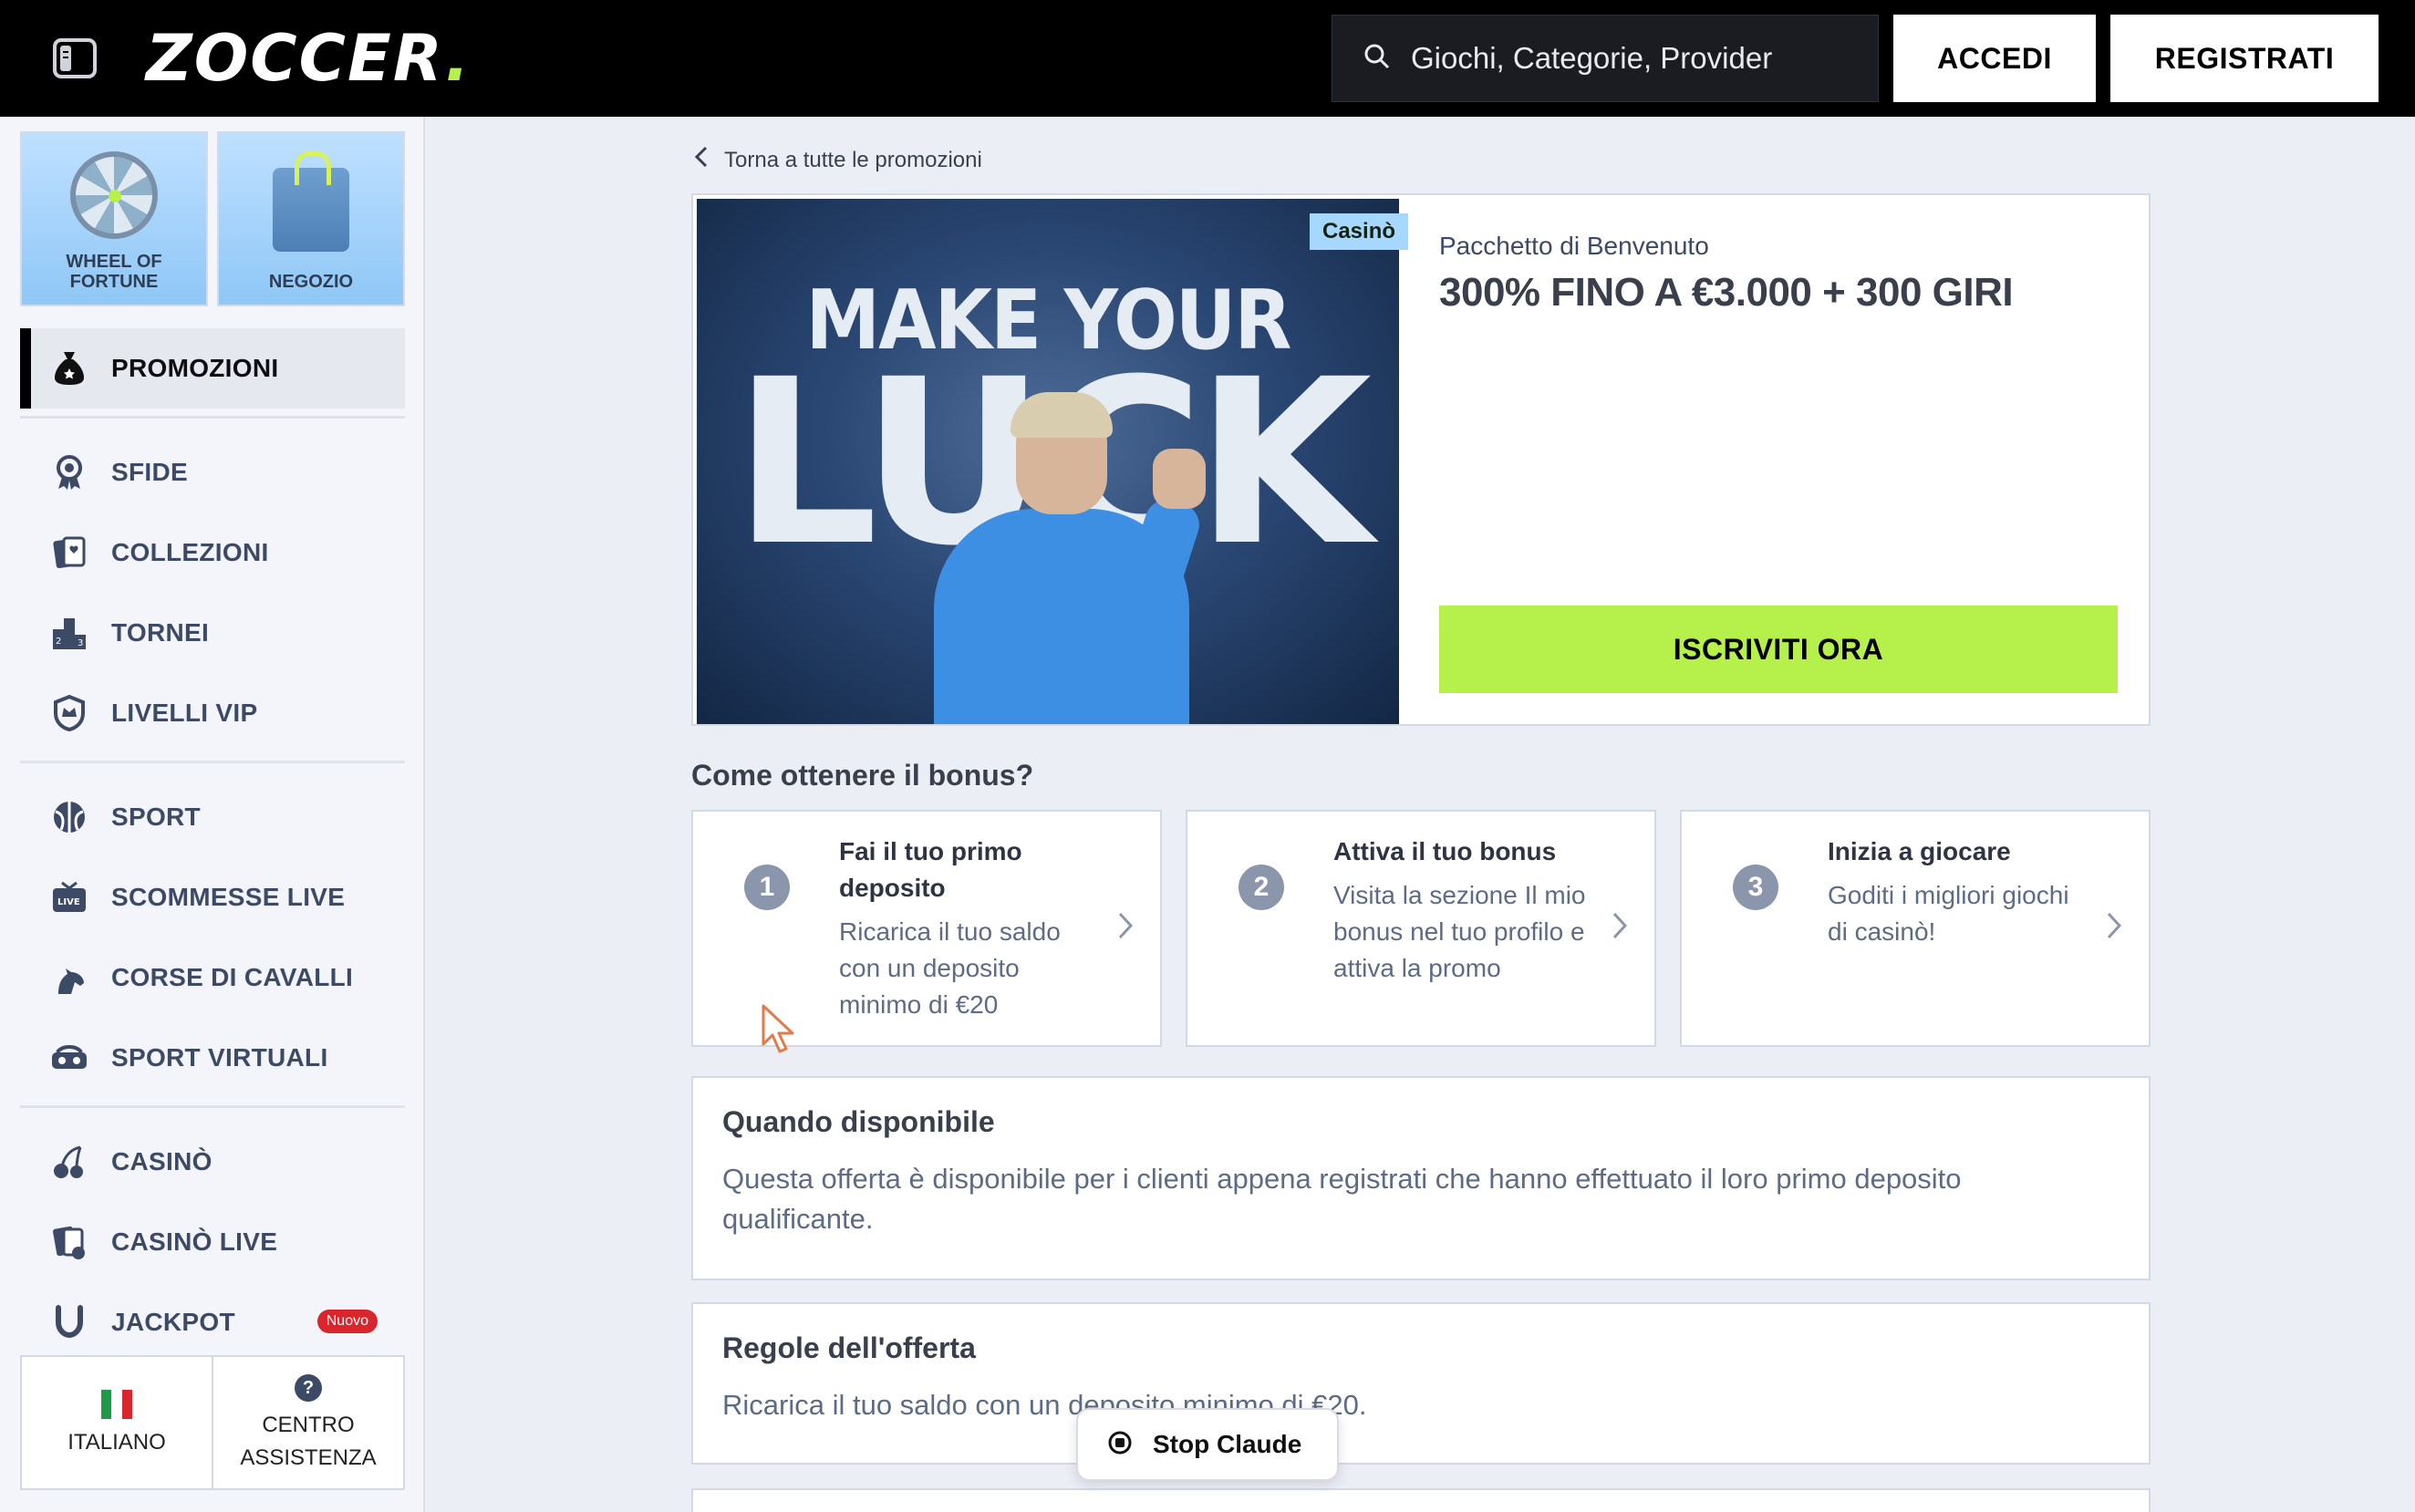 The height and width of the screenshot is (1512, 2415). What do you see at coordinates (69, 1242) in the screenshot?
I see `live-cards-icon` at bounding box center [69, 1242].